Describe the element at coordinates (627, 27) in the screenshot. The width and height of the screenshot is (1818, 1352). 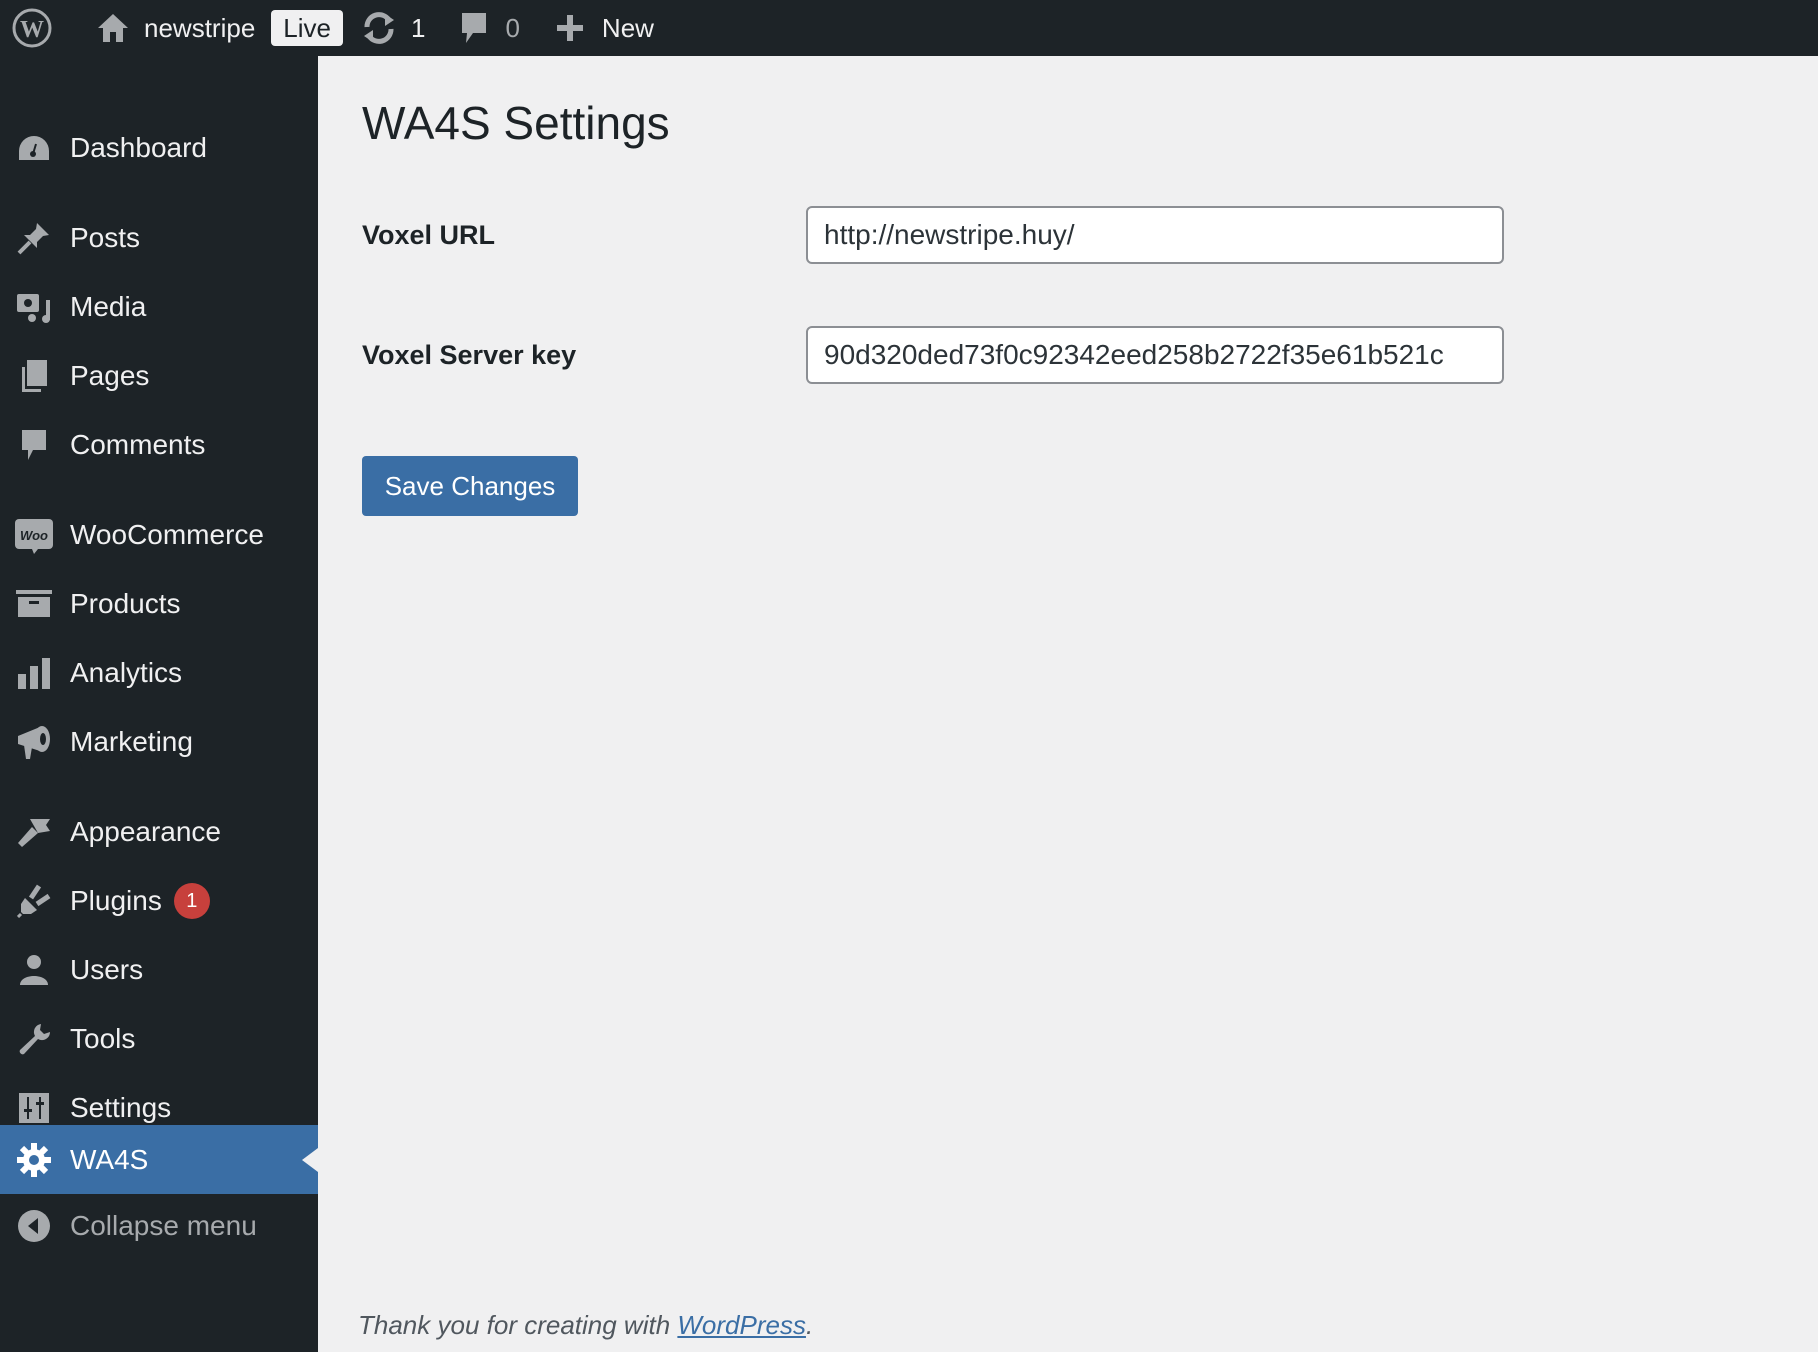
I see `new-label: New` at that location.